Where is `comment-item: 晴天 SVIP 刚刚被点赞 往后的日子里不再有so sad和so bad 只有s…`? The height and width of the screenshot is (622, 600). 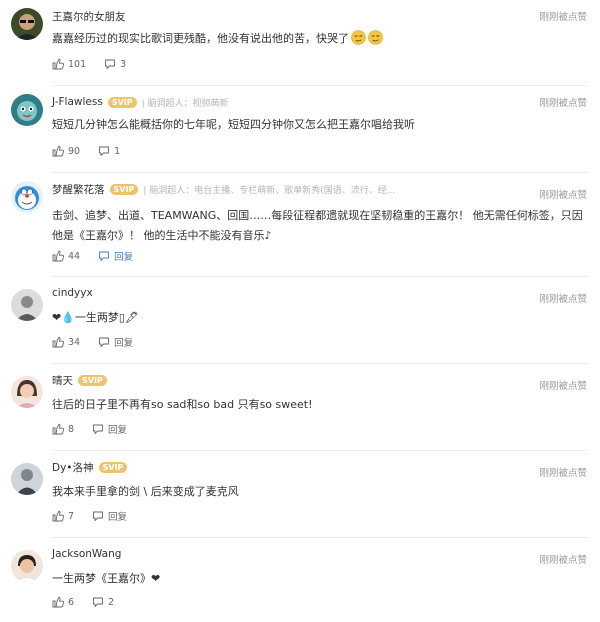
comment-item: 晴天 SVIP 刚刚被点赞 往后的日子里不再有so sad和so bad 只有s… is located at coordinates (300, 407).